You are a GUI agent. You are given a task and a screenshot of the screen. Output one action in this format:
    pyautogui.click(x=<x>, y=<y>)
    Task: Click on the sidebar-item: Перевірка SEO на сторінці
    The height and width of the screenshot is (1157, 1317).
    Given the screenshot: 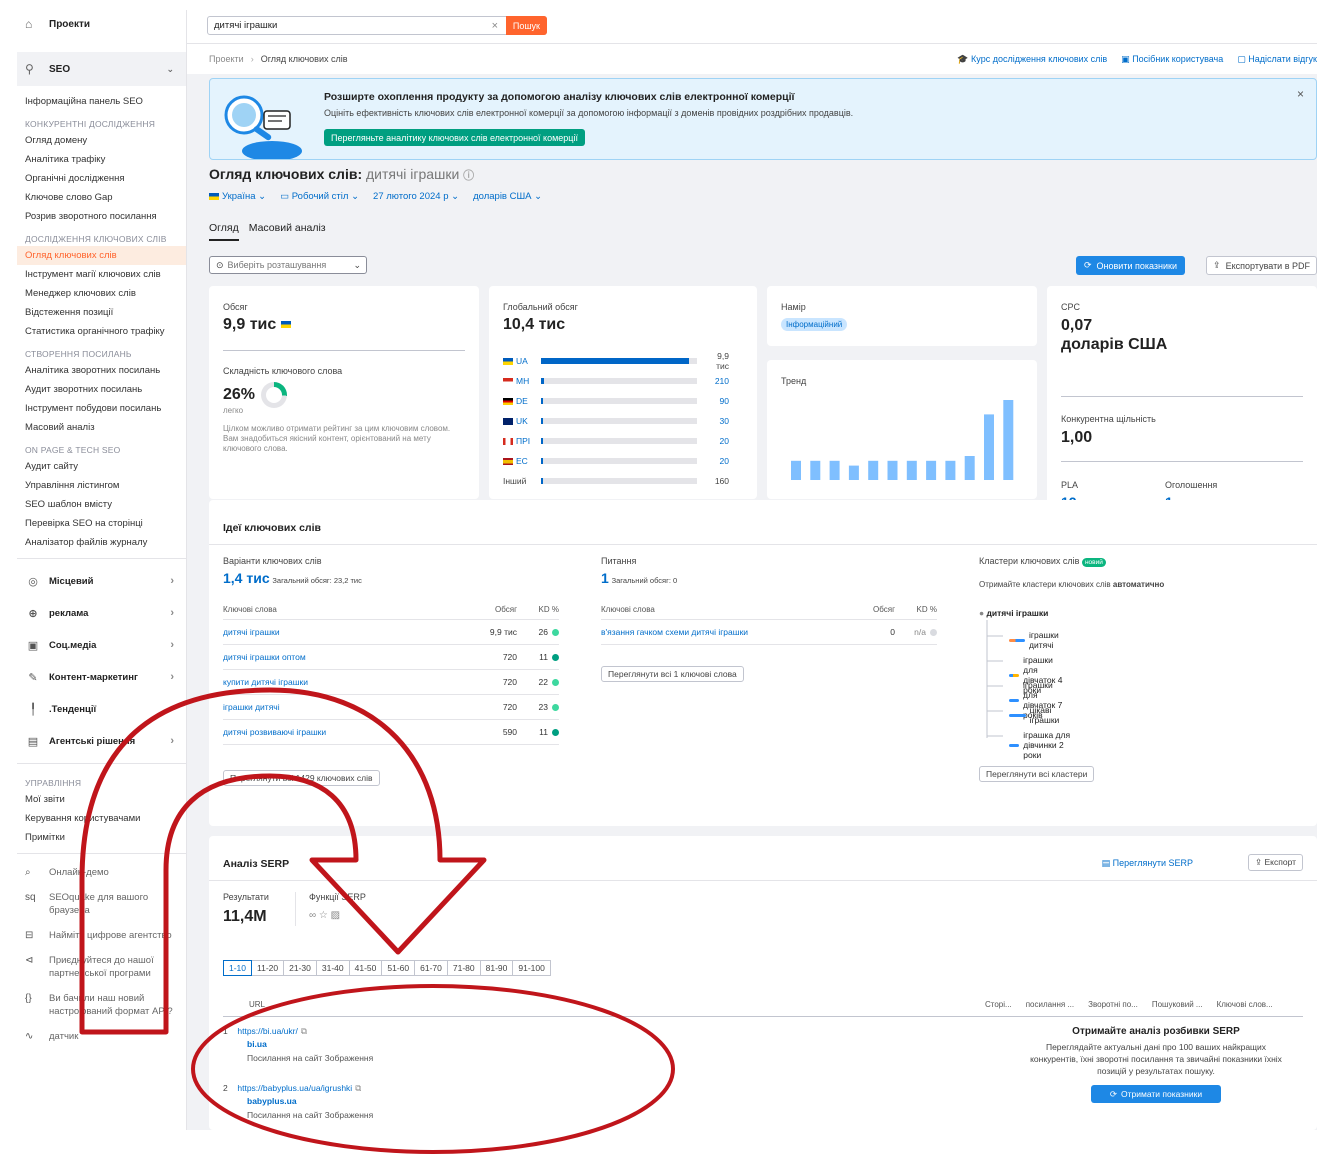 What is the action you would take?
    pyautogui.click(x=101, y=523)
    